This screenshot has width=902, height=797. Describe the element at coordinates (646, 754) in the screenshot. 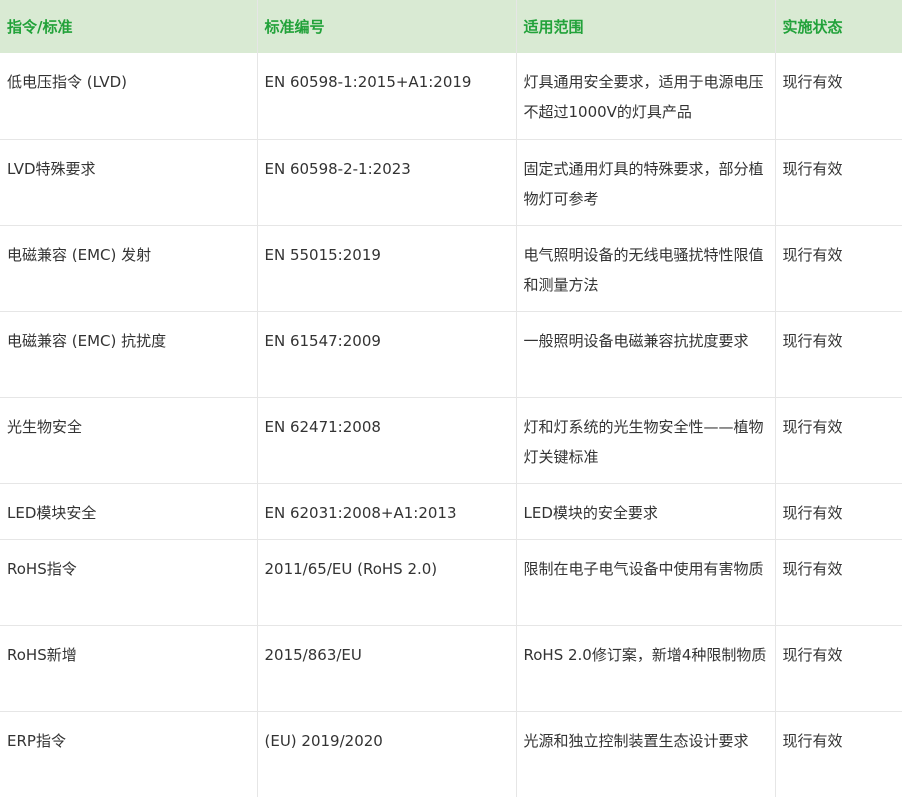

I see `cell-scope: 光源和独立控制装置生态设计要求` at that location.